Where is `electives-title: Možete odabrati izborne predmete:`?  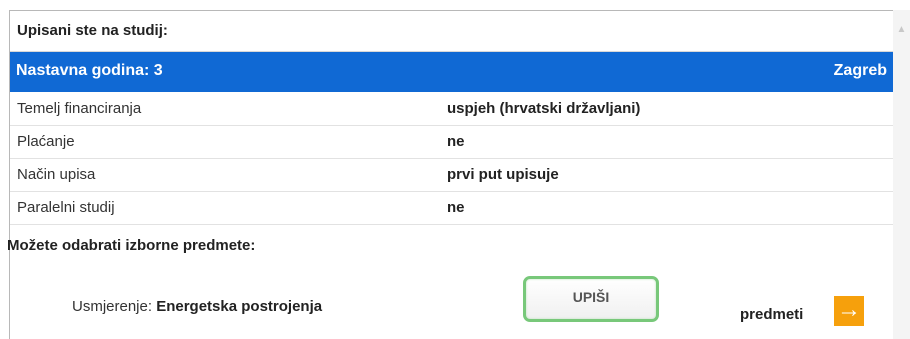 electives-title: Možete odabrati izborne predmete: is located at coordinates (131, 245).